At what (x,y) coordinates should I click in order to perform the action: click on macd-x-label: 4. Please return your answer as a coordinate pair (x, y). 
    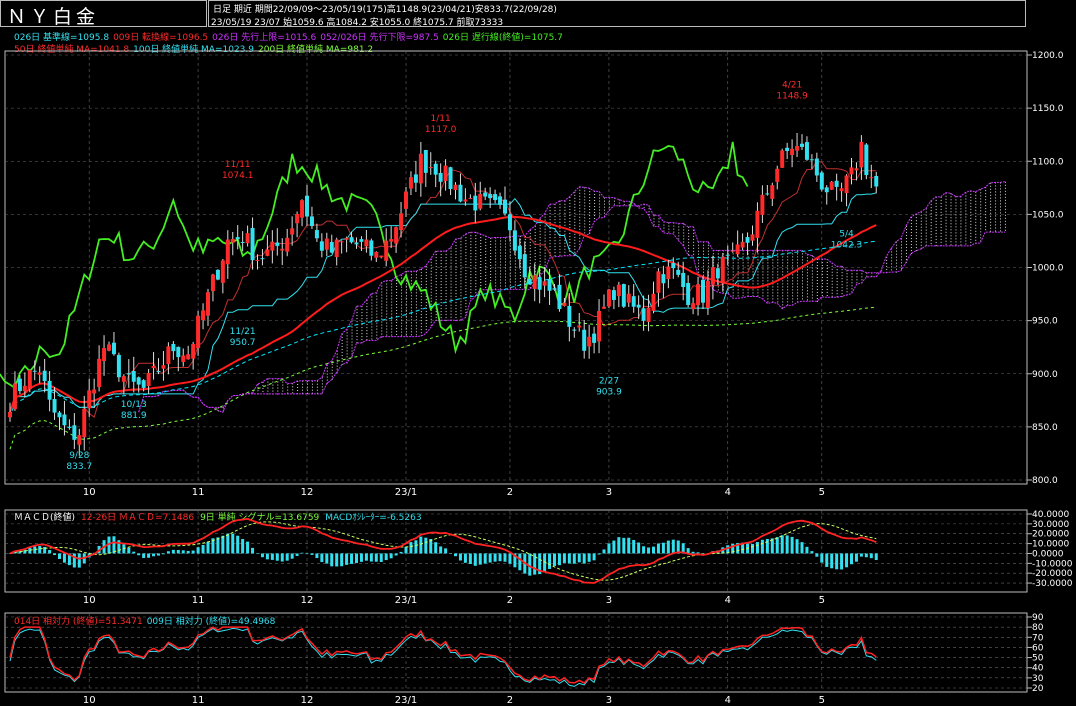
    Looking at the image, I should click on (728, 600).